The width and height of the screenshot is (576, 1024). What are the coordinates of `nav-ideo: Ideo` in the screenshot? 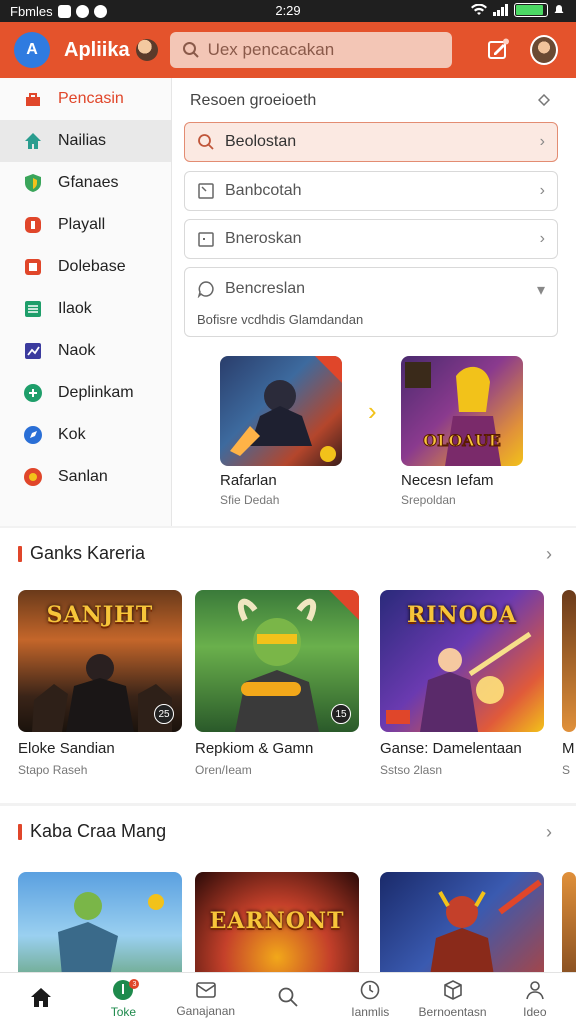 It's located at (535, 998).